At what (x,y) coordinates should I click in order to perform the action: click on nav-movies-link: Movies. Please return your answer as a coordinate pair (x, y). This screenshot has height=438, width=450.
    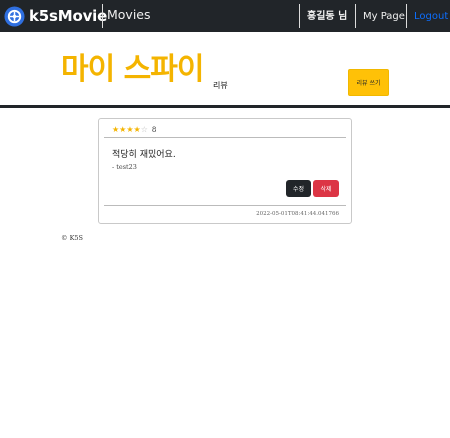
    Looking at the image, I should click on (129, 15).